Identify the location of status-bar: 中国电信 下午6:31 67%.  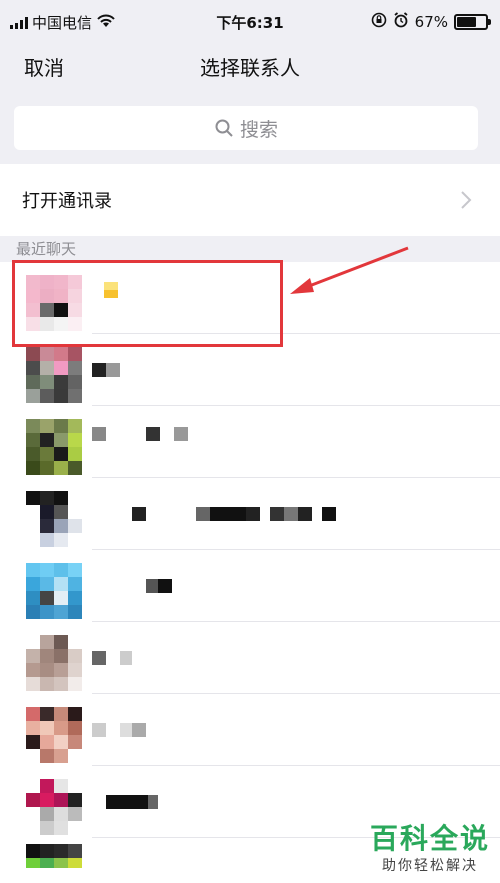
(250, 21).